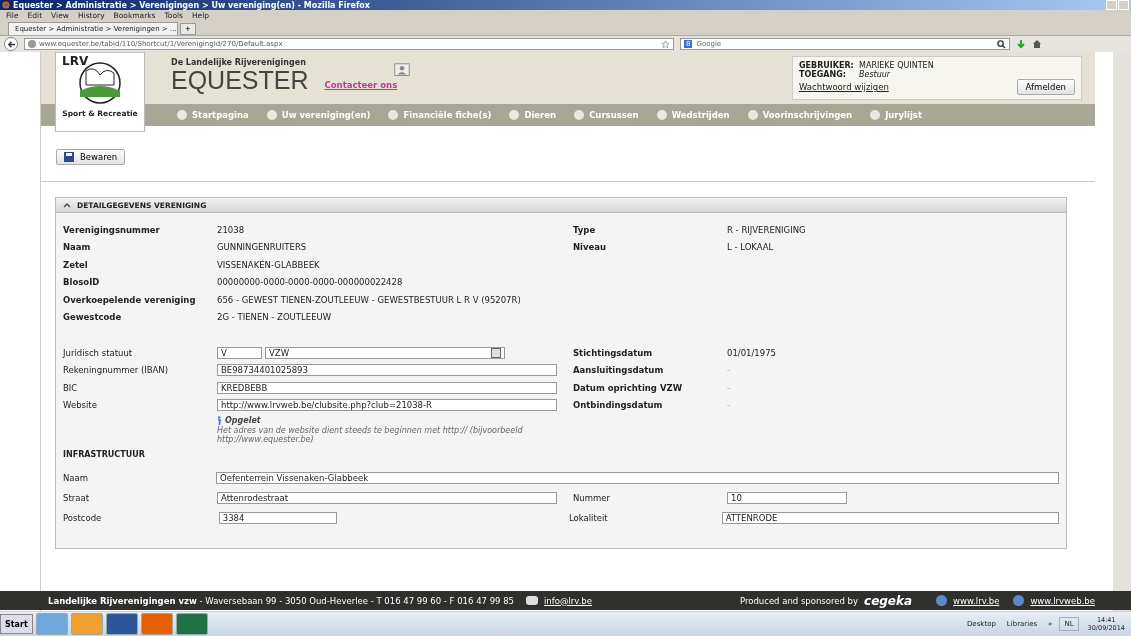 The width and height of the screenshot is (1131, 636). What do you see at coordinates (239, 62) in the screenshot?
I see `organization-subtitle: De Landelijke Rijverenigingen` at bounding box center [239, 62].